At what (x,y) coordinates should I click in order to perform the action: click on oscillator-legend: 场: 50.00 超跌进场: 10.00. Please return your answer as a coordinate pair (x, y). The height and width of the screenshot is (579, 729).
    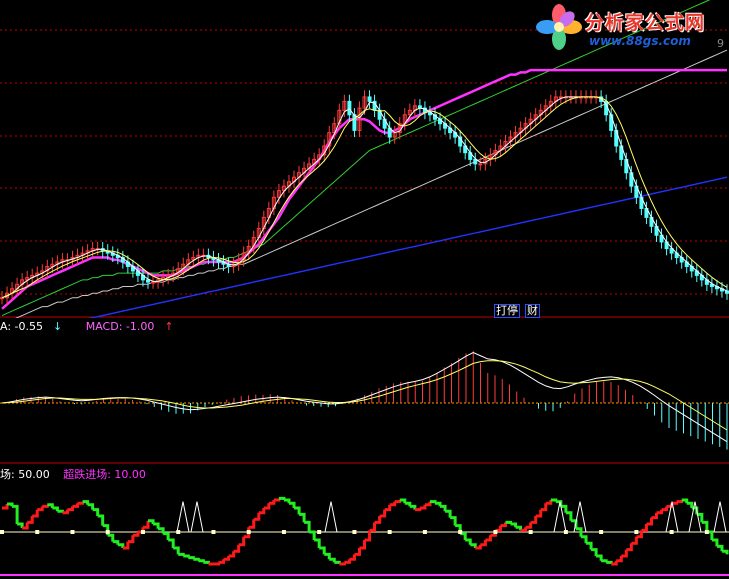
    Looking at the image, I should click on (78, 474).